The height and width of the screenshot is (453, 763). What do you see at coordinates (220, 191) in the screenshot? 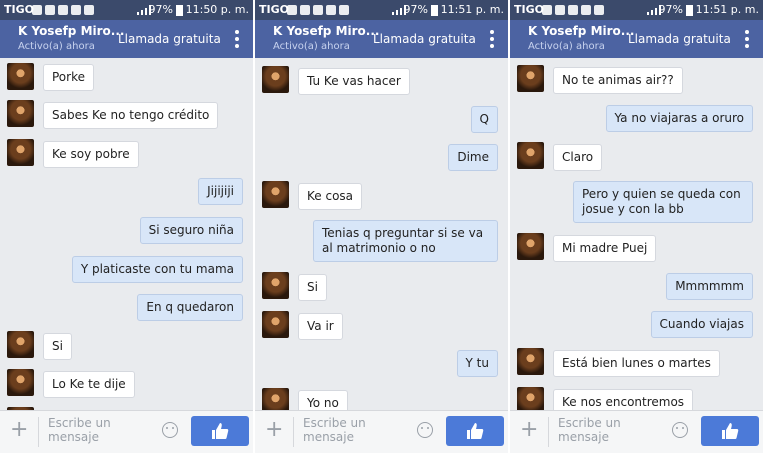
I see `message-bubble: Jijijiji` at bounding box center [220, 191].